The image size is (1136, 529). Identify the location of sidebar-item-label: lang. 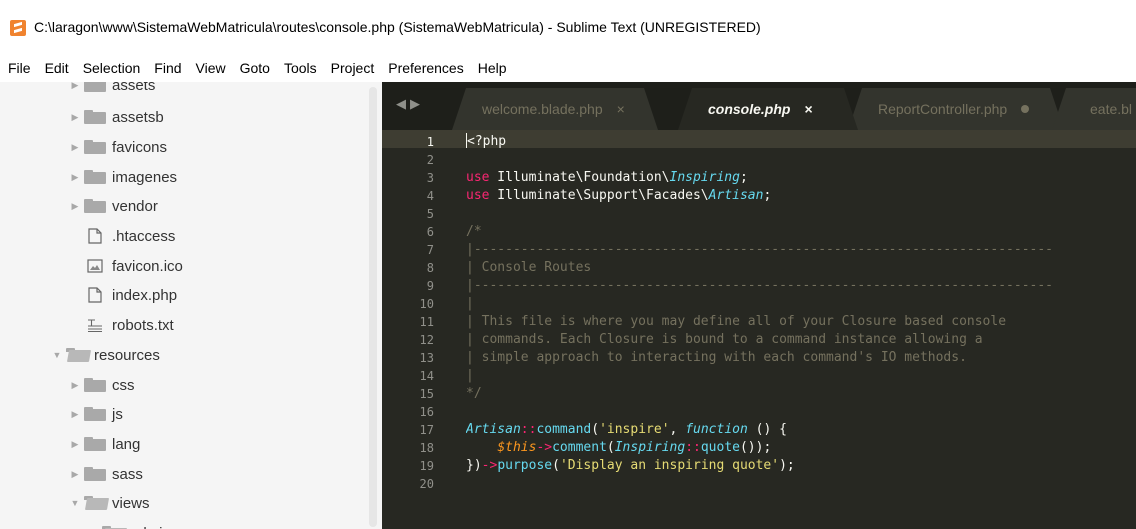
(126, 444).